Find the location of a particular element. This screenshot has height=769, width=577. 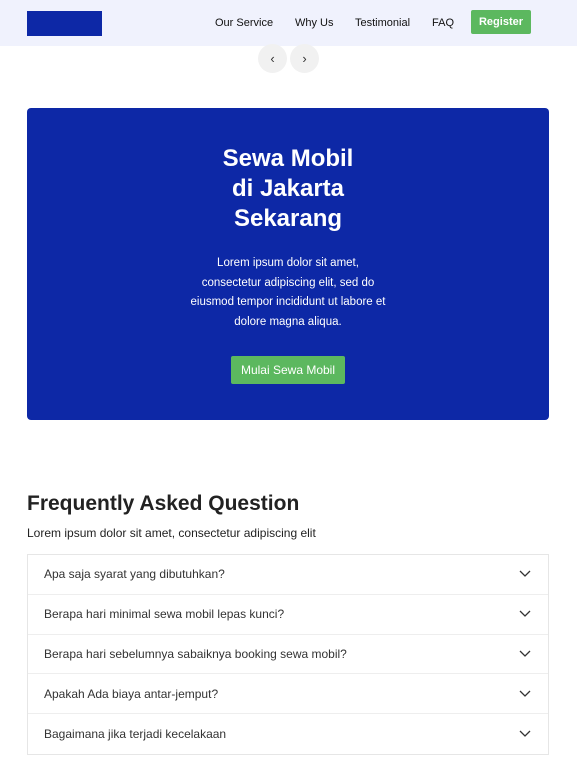

faq-question: Apa saja syarat yang dibutuhkan? is located at coordinates (134, 574).